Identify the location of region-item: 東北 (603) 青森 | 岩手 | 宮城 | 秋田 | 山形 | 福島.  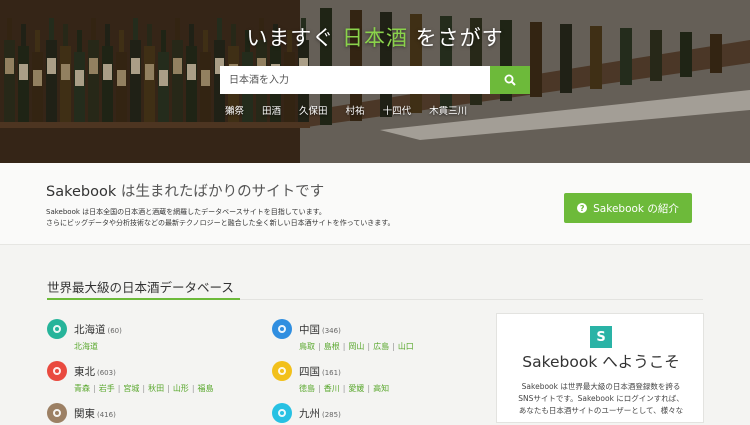
(130, 377).